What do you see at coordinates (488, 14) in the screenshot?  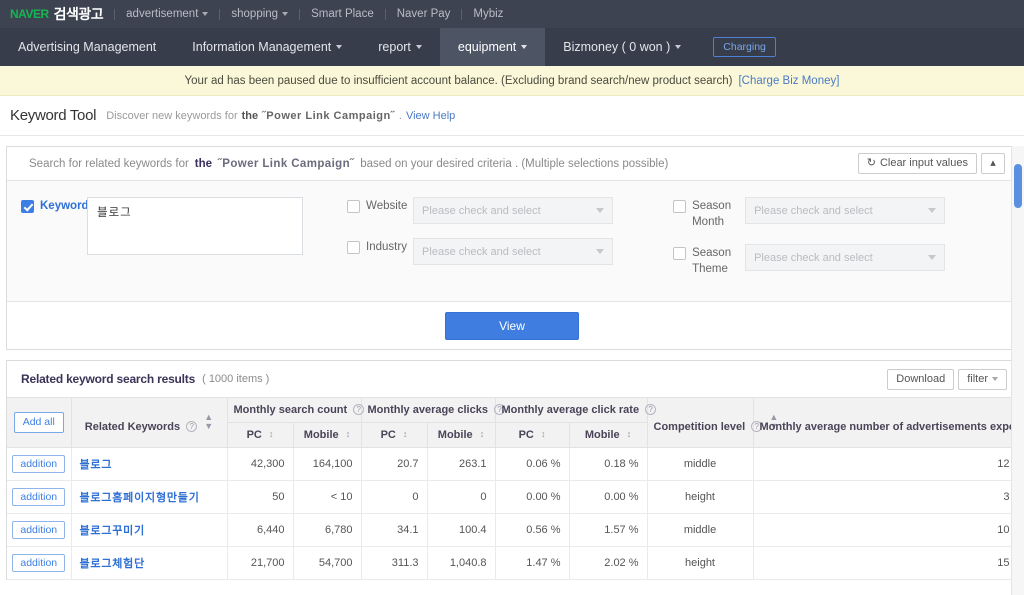 I see `gnb-link-mybiz: Mybiz` at bounding box center [488, 14].